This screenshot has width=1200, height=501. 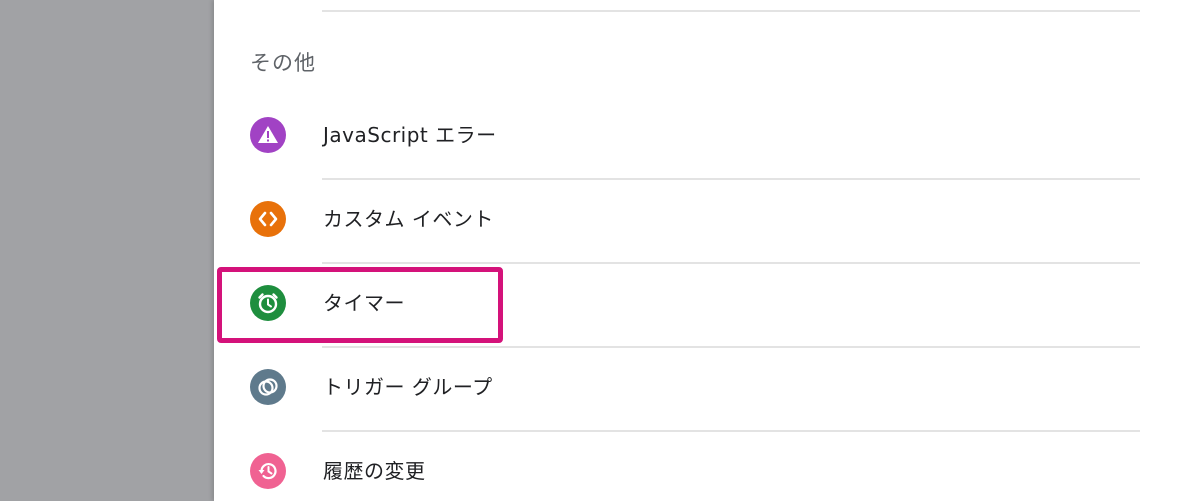 I want to click on trigger-type-label: 履歴の変更, so click(x=374, y=471).